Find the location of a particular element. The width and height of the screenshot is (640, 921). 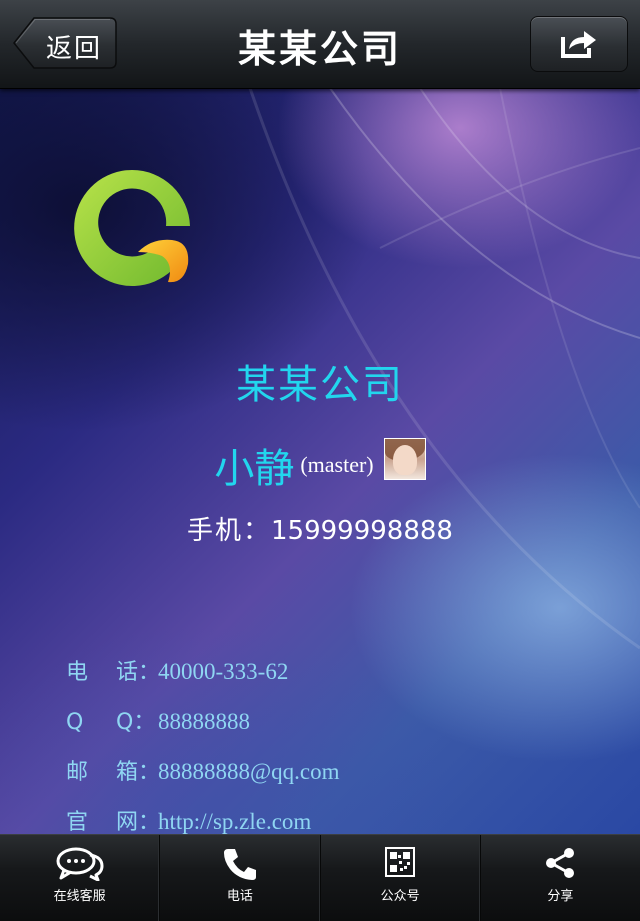

person-name: 小静 is located at coordinates (254, 469).